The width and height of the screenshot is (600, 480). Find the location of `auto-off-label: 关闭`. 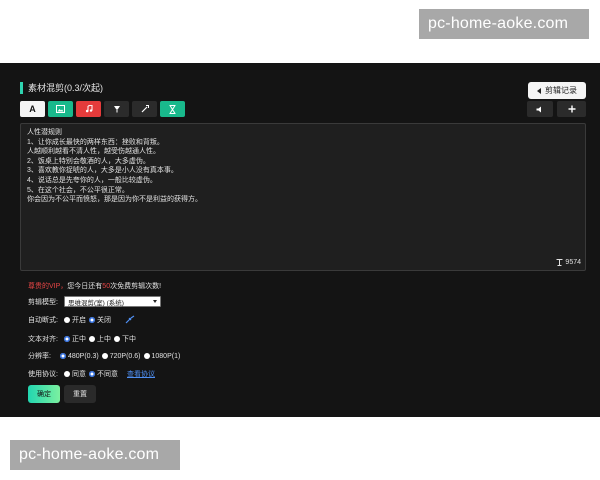

auto-off-label: 关闭 is located at coordinates (104, 320).